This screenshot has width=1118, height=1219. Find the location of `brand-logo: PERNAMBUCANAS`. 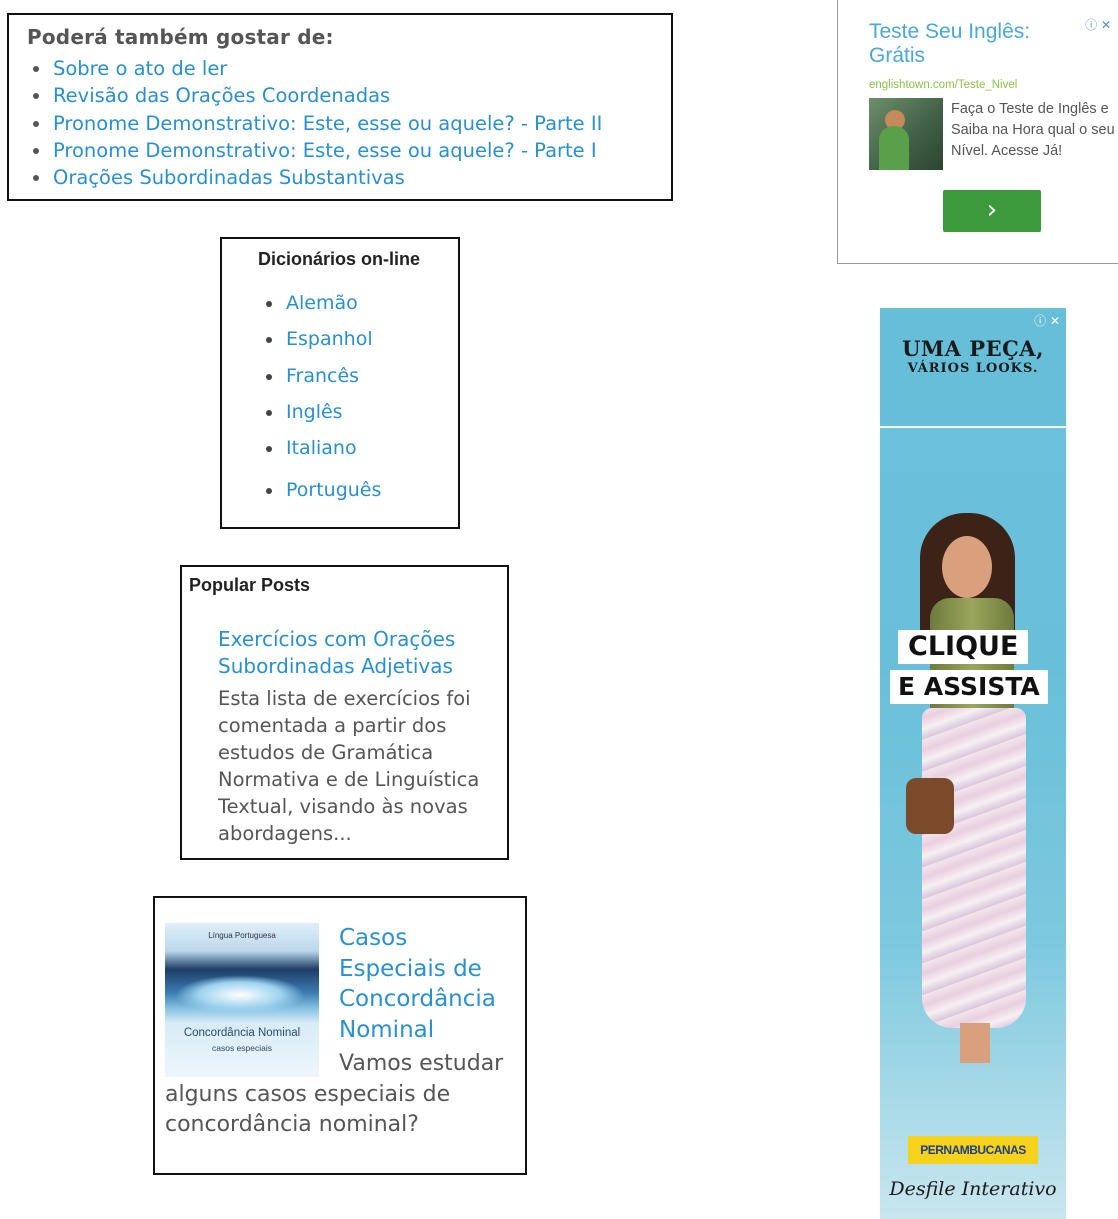

brand-logo: PERNAMBUCANAS is located at coordinates (973, 1150).